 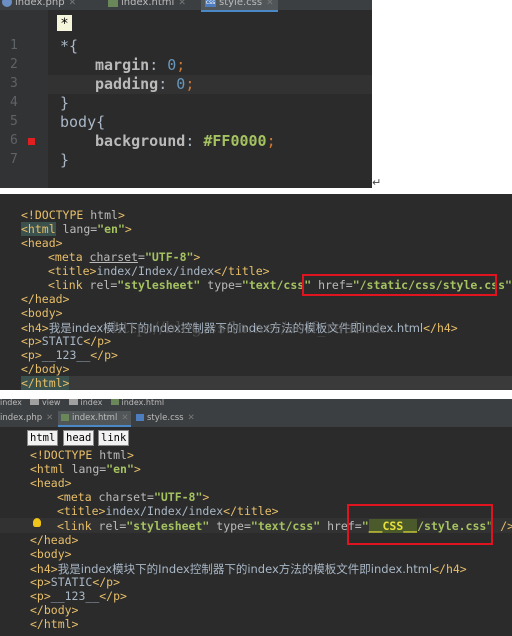 What do you see at coordinates (165, 418) in the screenshot?
I see `tab-style-css: style.css ✕` at bounding box center [165, 418].